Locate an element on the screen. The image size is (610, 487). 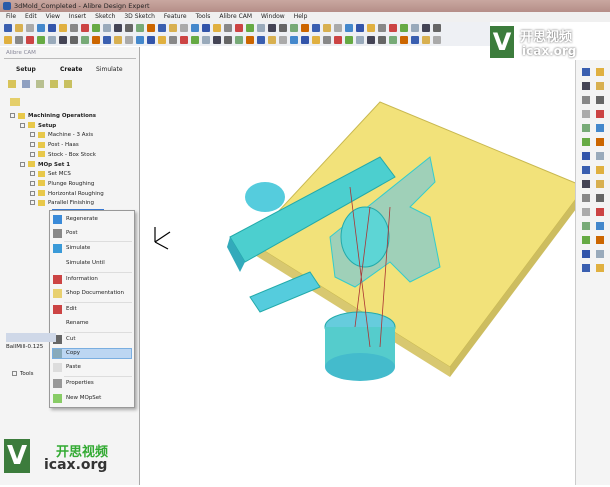
tab-create: Create is located at coordinates (71, 70).